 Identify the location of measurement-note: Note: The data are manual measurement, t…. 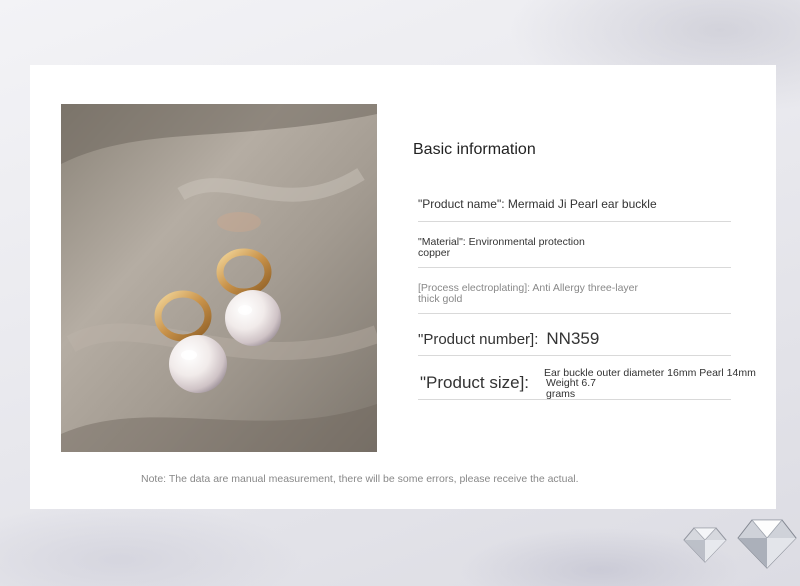
(360, 479).